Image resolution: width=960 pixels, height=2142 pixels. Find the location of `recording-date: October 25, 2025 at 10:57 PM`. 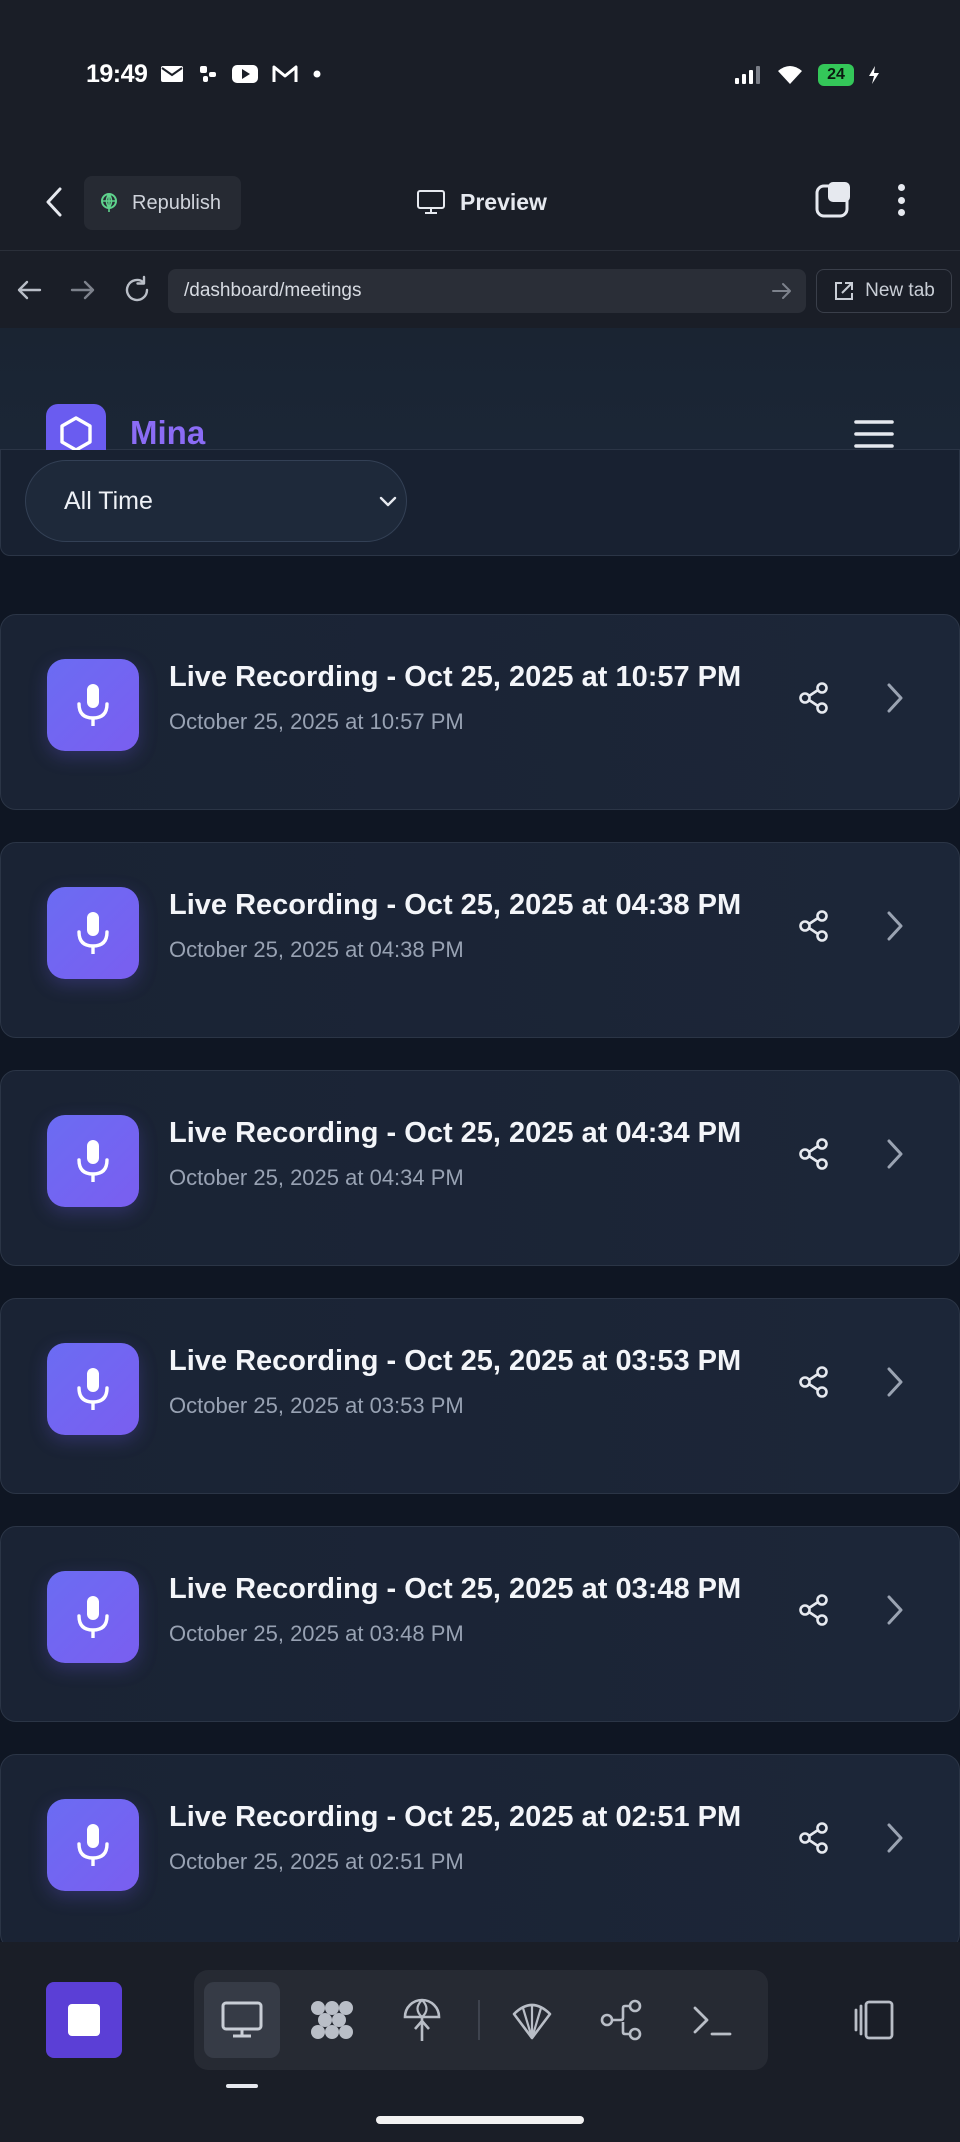

recording-date: October 25, 2025 at 10:57 PM is located at coordinates (316, 721).